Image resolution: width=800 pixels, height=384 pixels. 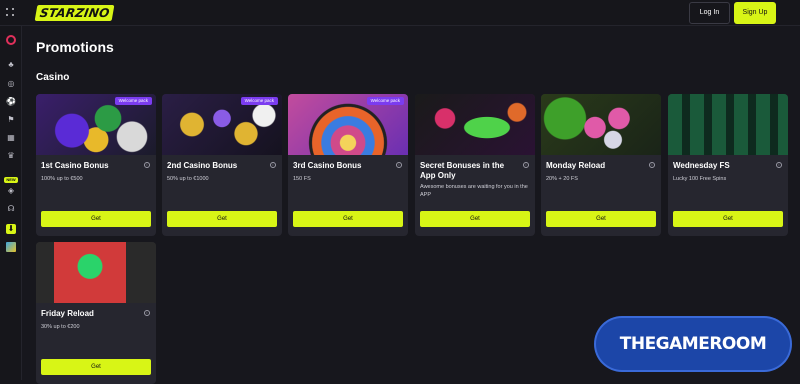 I want to click on section-title-casino: Casino, so click(x=53, y=77).